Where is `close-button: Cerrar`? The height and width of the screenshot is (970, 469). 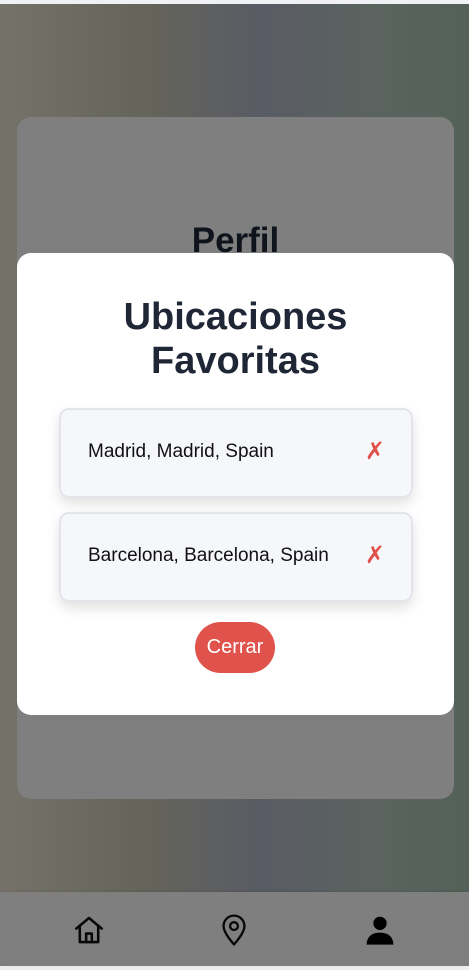 close-button: Cerrar is located at coordinates (235, 647).